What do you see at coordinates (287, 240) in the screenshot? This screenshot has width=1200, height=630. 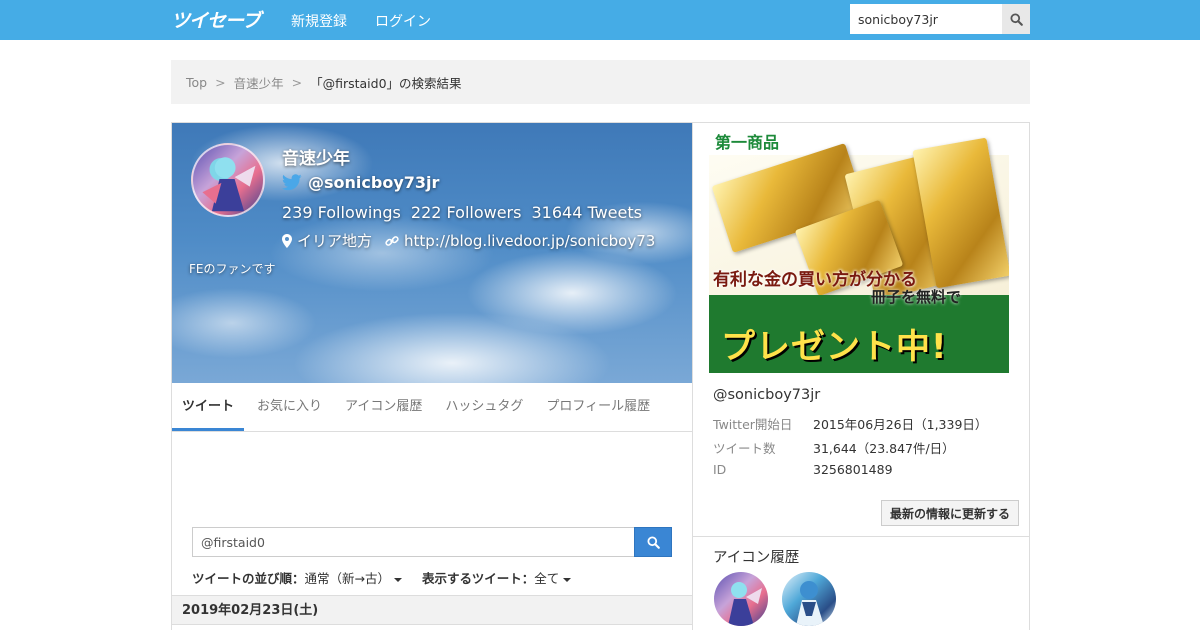 I see `map-marker-icon` at bounding box center [287, 240].